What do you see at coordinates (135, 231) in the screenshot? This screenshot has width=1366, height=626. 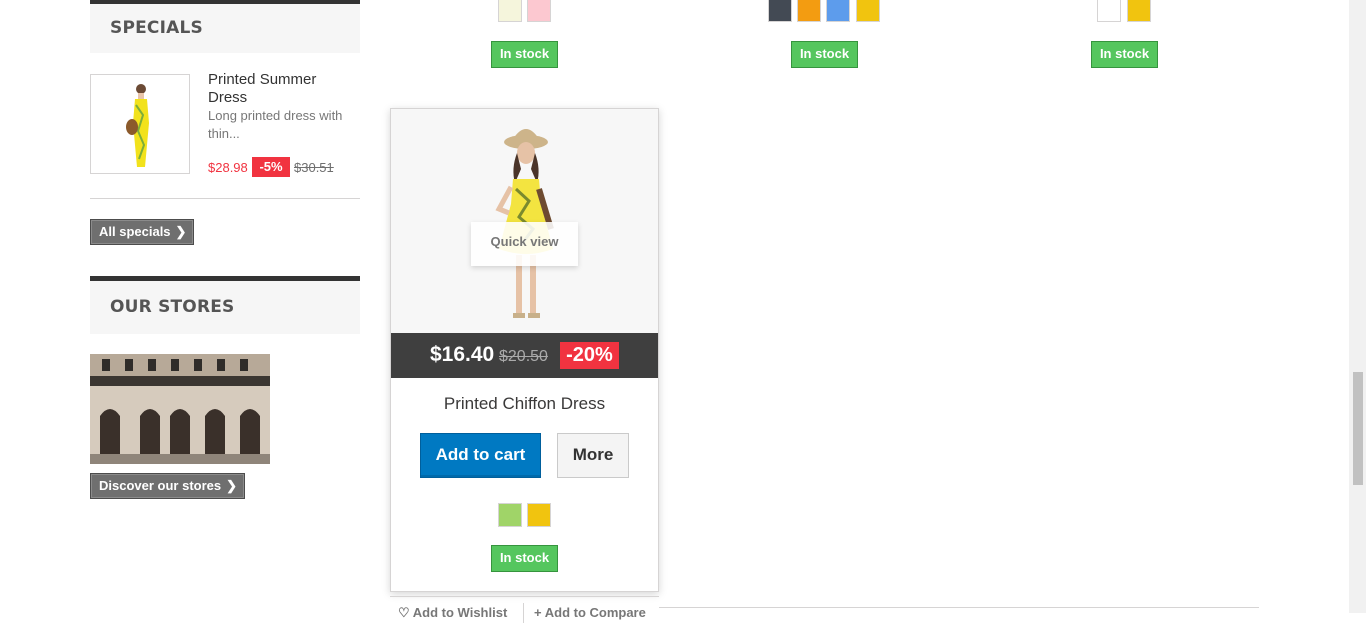 I see `all-specials-label: All specials` at bounding box center [135, 231].